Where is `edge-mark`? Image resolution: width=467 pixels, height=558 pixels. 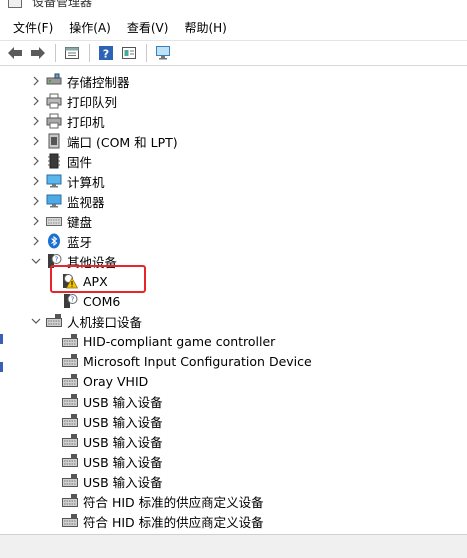
edge-mark is located at coordinates (1, 339).